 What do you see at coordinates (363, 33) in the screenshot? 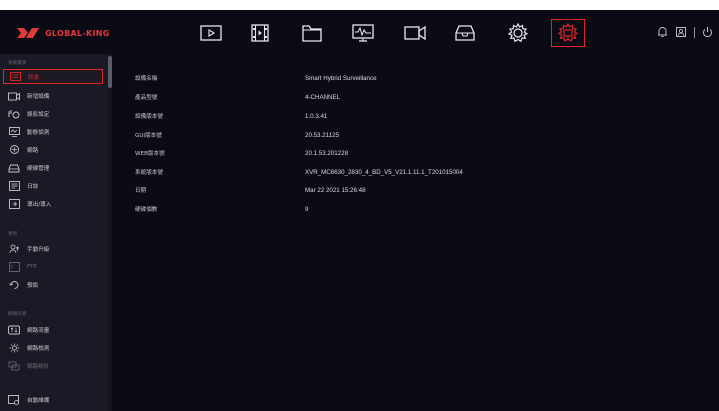
I see `monitor-icon` at bounding box center [363, 33].